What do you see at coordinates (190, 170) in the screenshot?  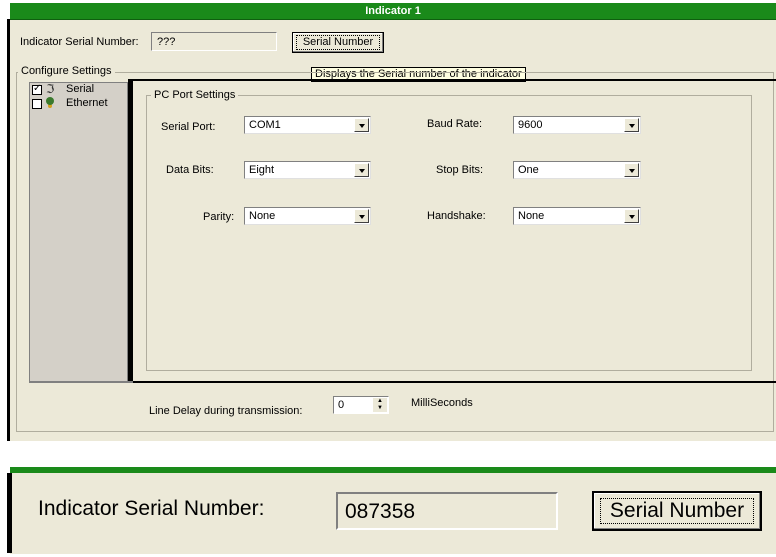 I see `data-bits-label: Data Bits:` at bounding box center [190, 170].